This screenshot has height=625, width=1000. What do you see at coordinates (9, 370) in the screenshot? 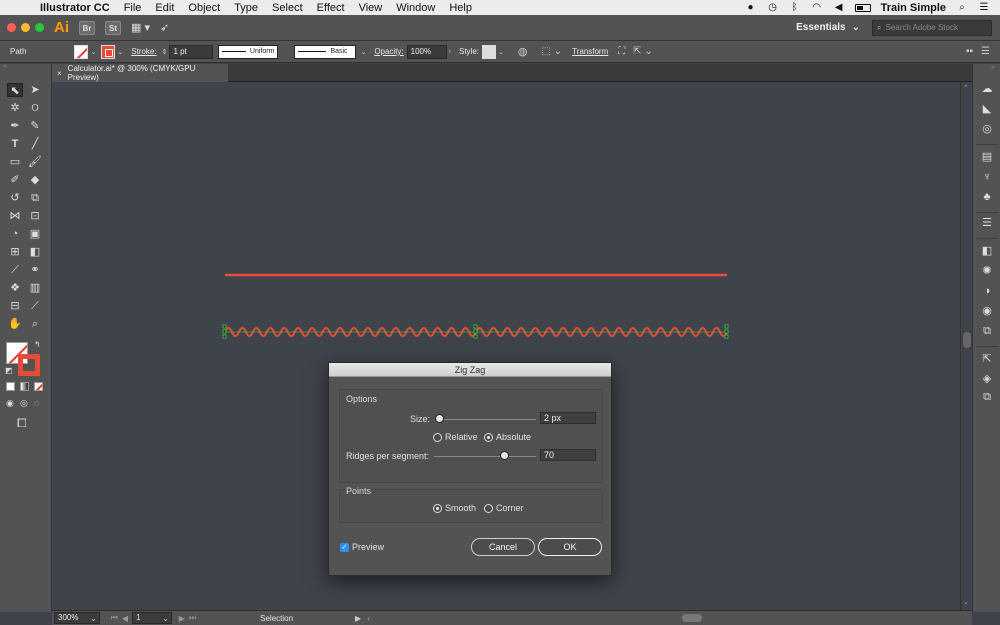
I see `default-fill-stroke-icon: ◩` at bounding box center [9, 370].